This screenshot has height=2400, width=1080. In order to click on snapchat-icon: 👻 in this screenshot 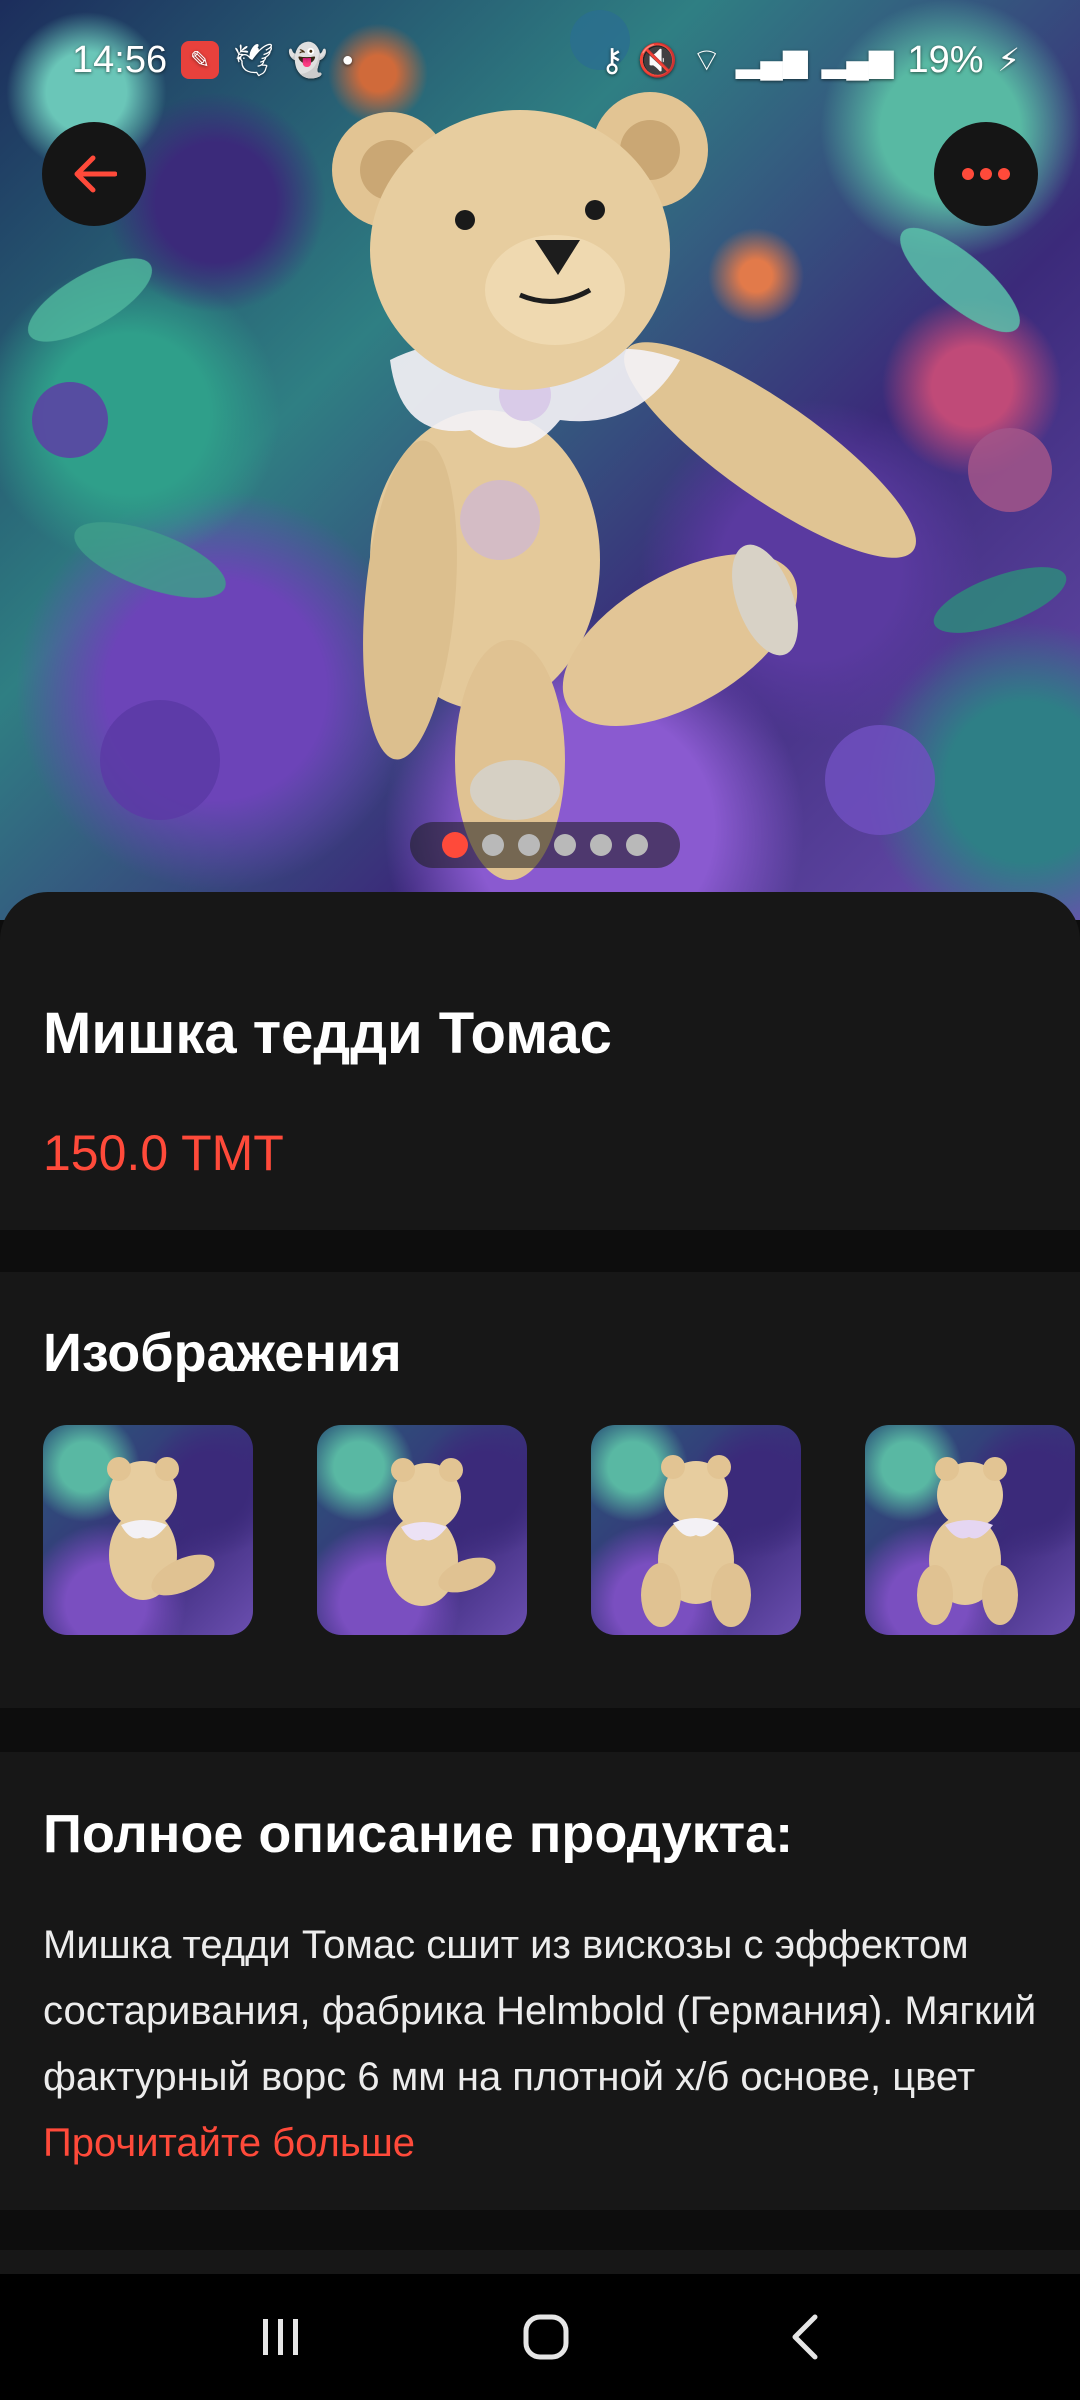, I will do `click(307, 60)`.